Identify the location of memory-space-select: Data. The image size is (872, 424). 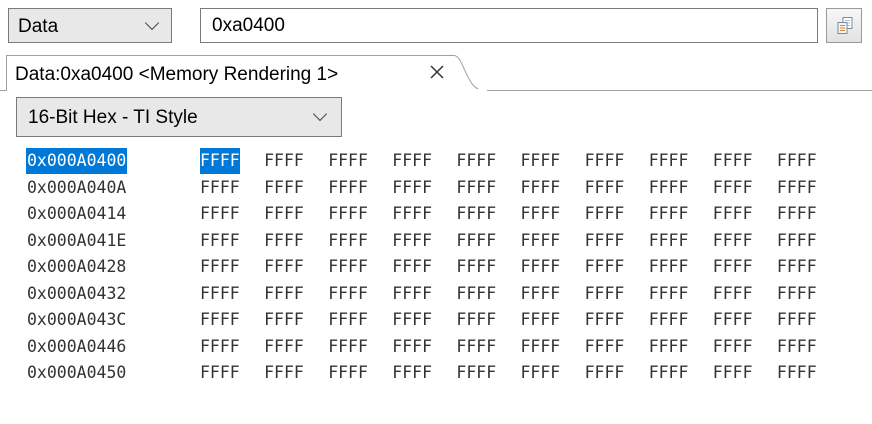
(90, 25).